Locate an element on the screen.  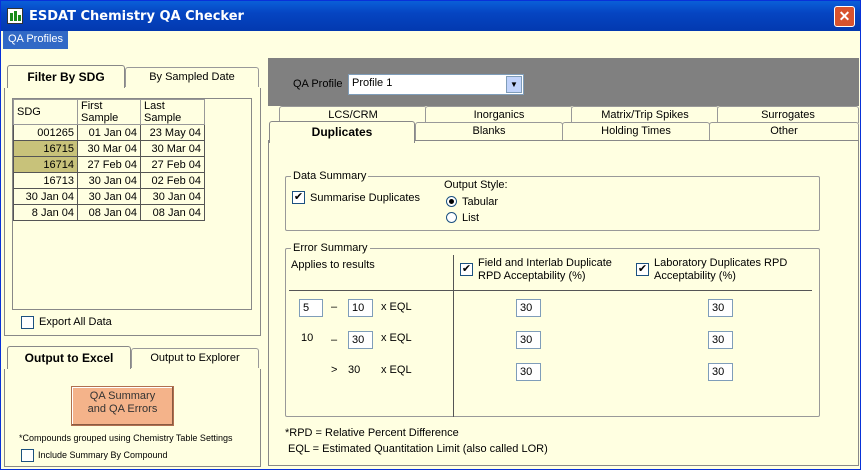
table-row: 16714 27 Feb 04 27 Feb 04 is located at coordinates (109, 164).